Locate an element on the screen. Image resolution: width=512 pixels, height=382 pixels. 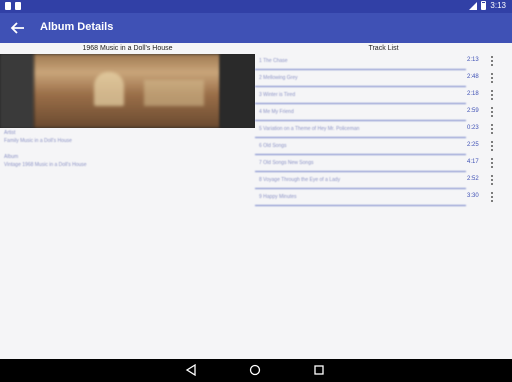
arrow-back-icon is located at coordinates (18, 28).